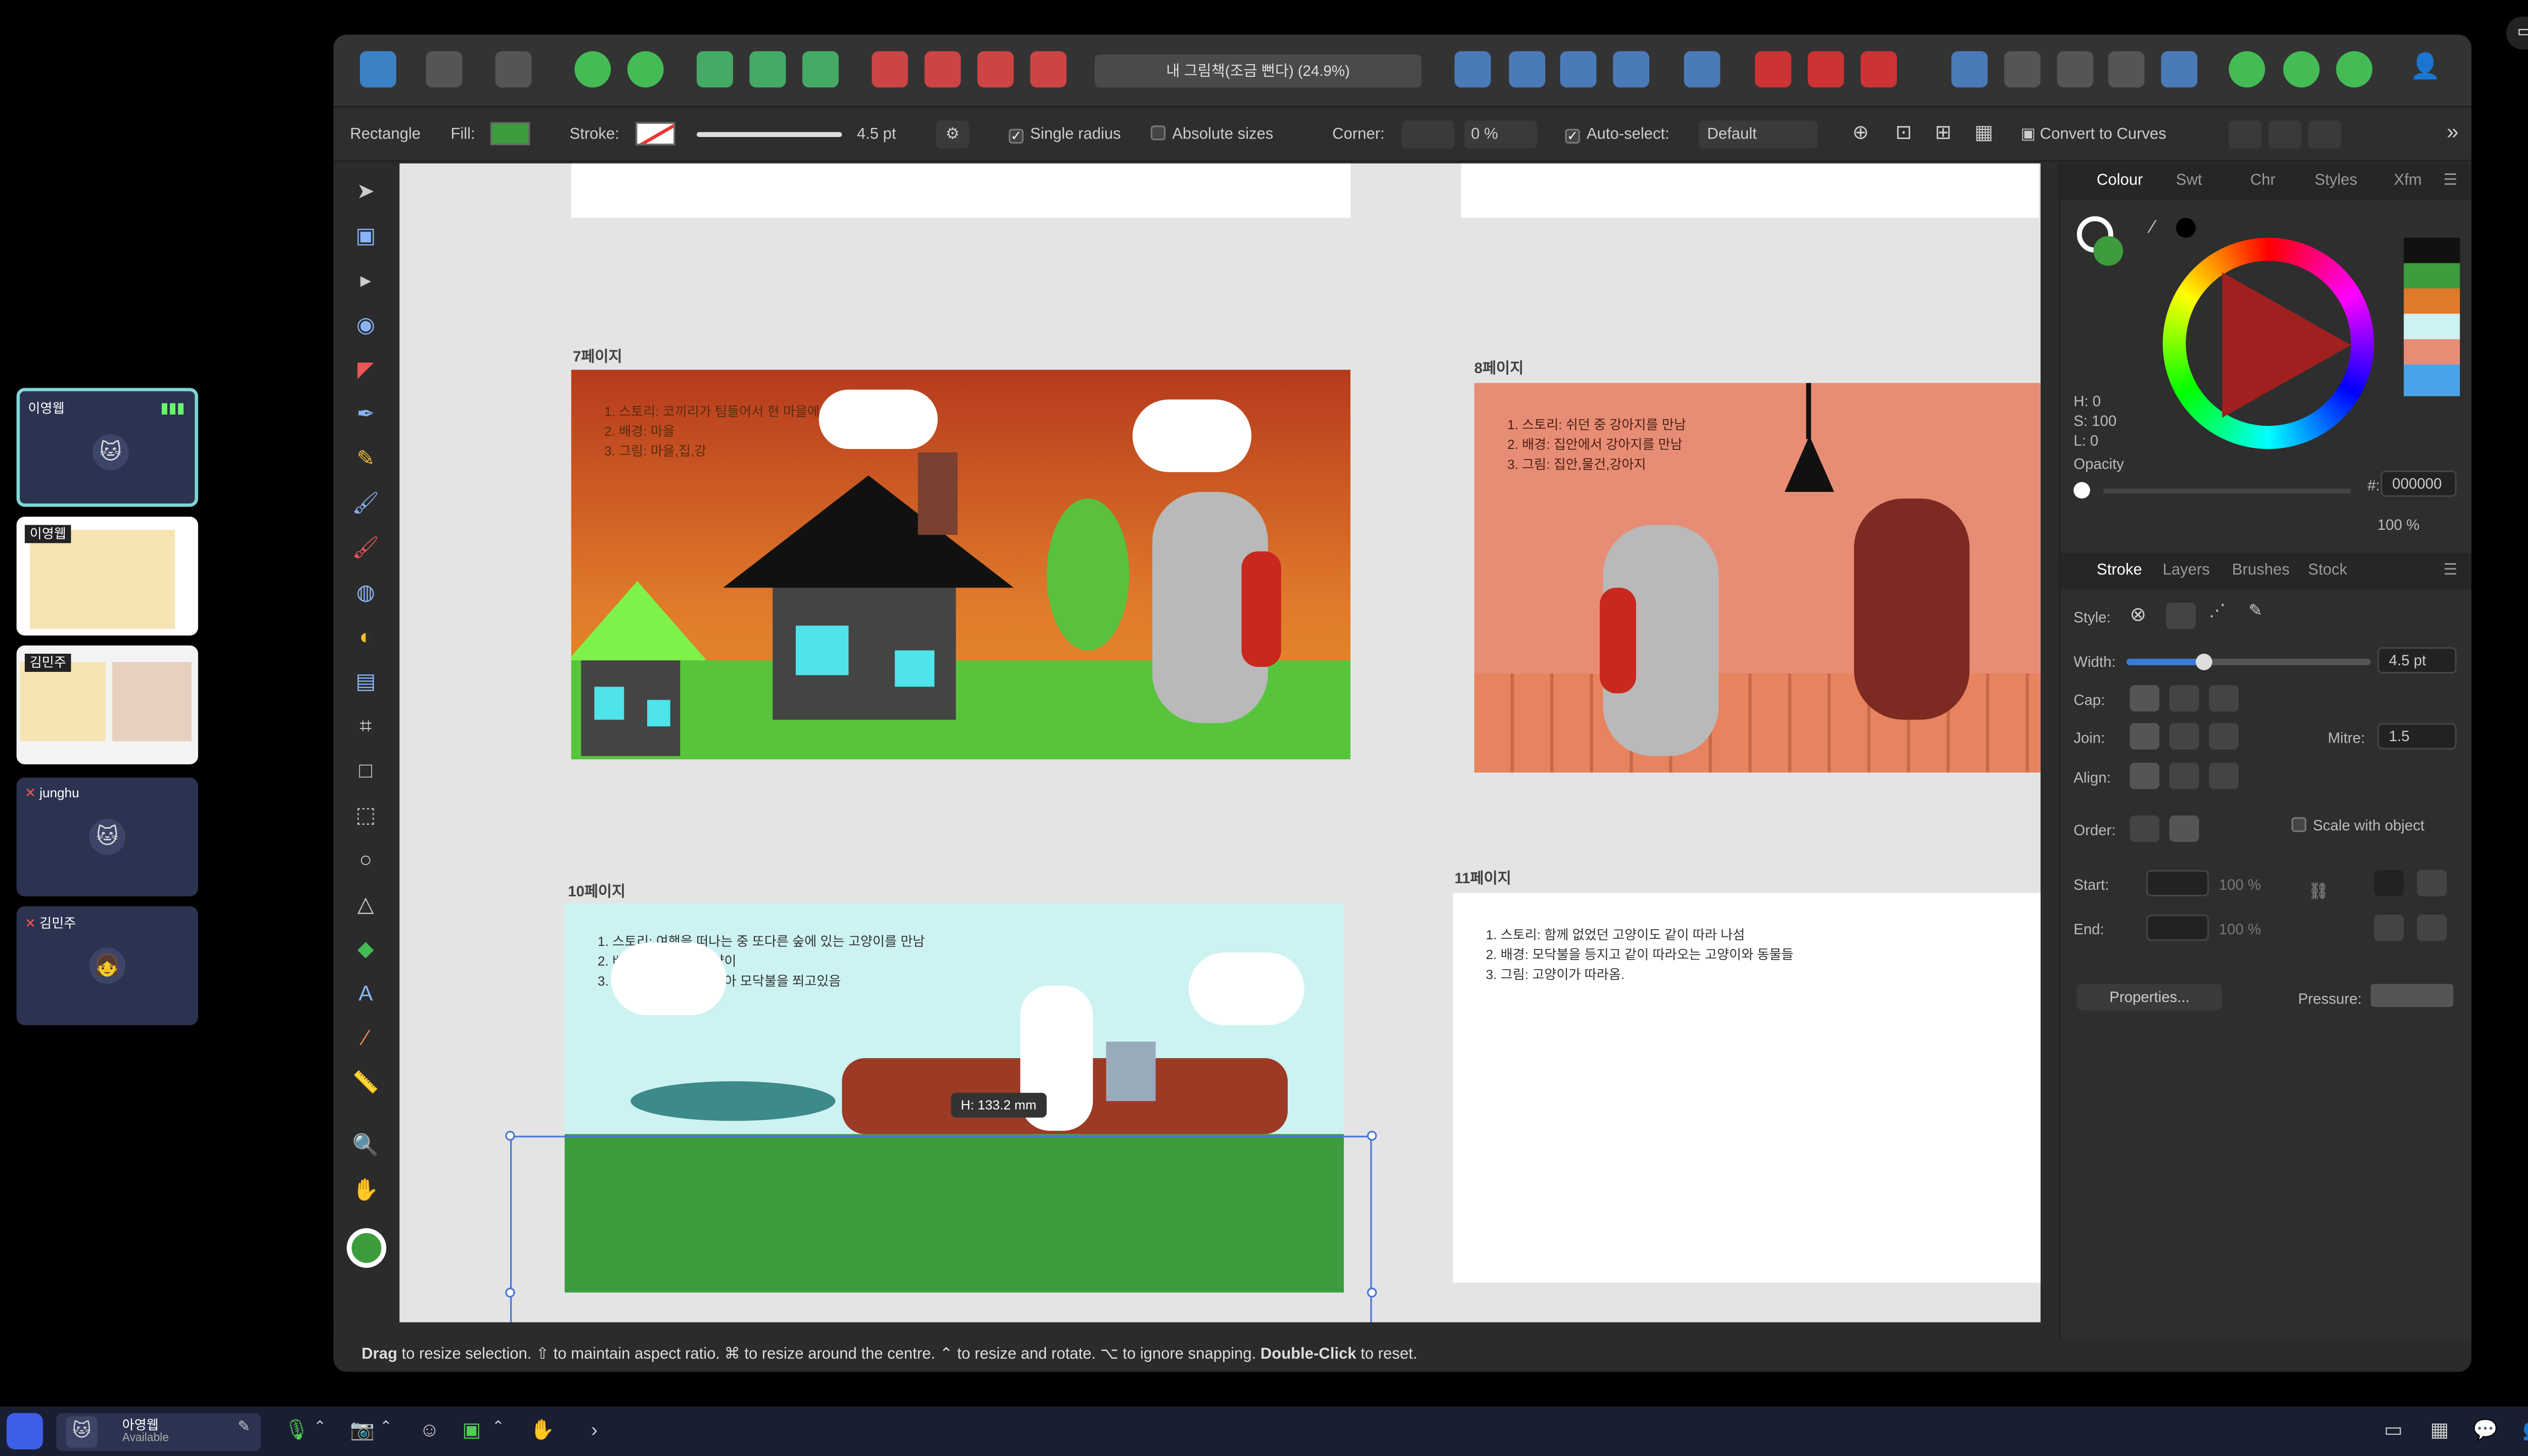 This screenshot has width=2528, height=1456. Describe the element at coordinates (2432, 883) in the screenshot. I see `arrowhead-extend-icon` at that location.